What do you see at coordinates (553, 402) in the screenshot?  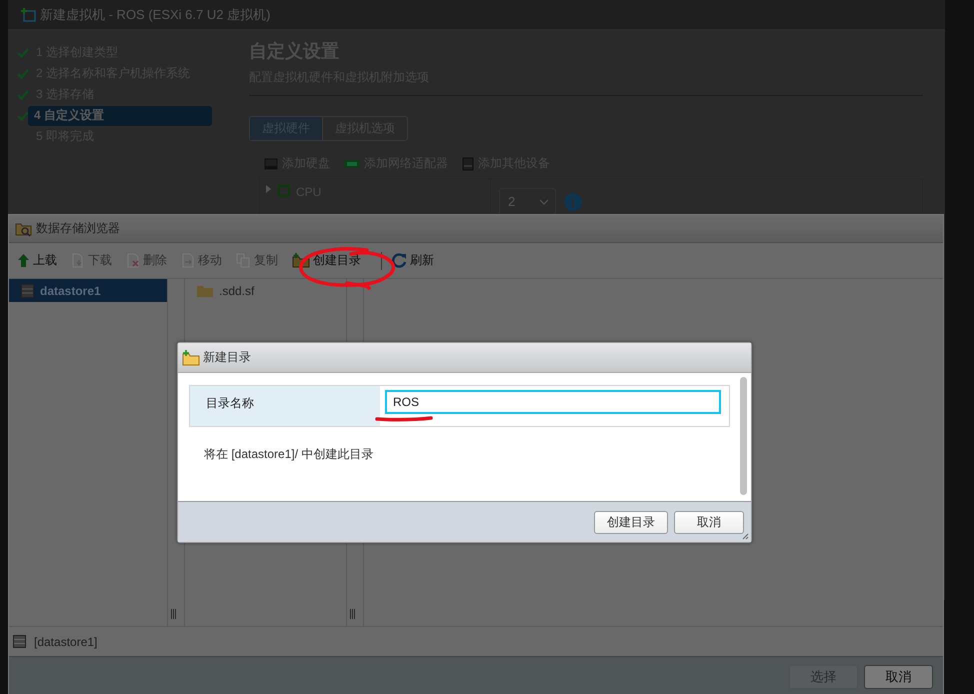 I see `folder-name-input: ROS` at bounding box center [553, 402].